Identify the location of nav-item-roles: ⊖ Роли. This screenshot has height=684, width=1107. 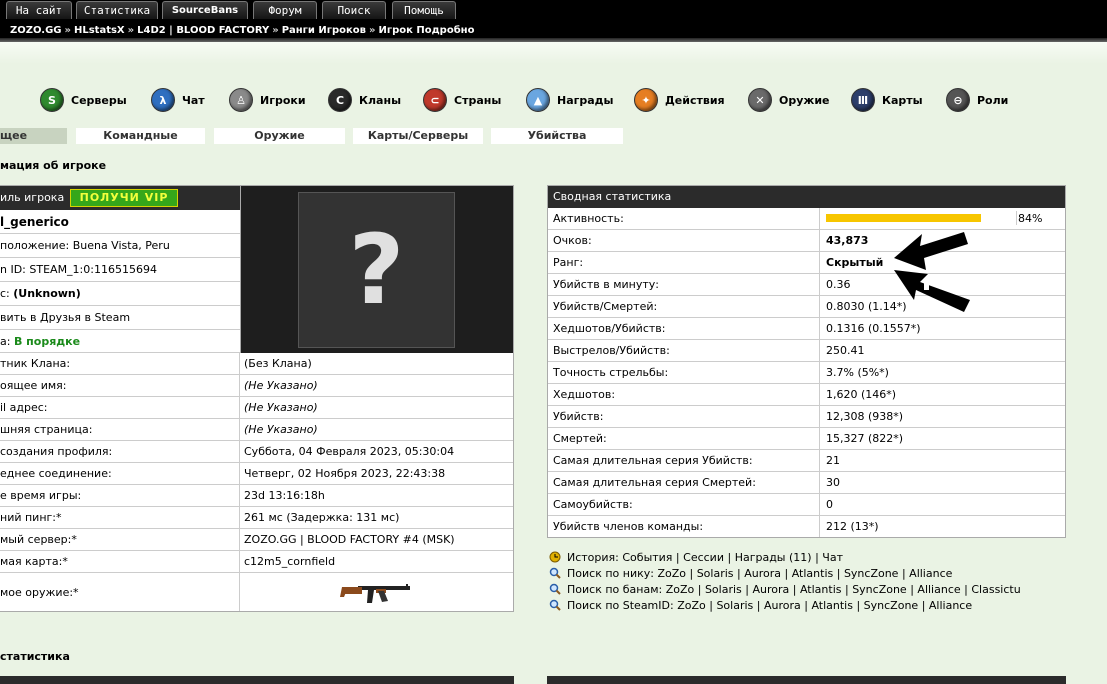
(977, 100).